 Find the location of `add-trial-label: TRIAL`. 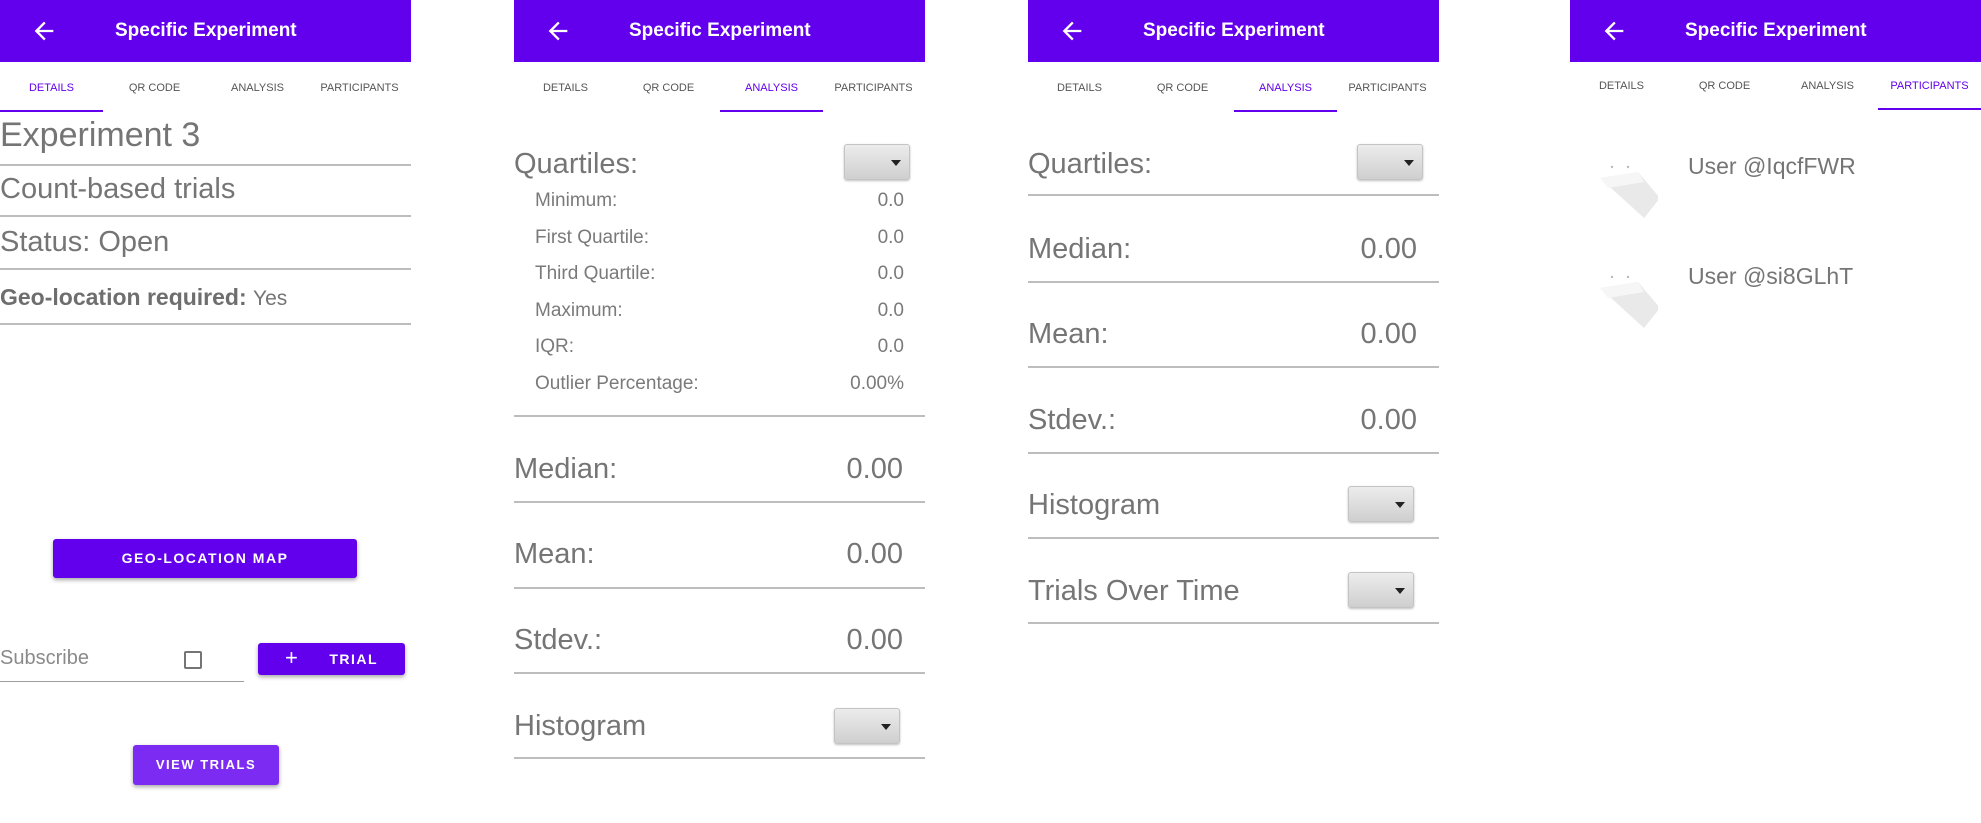

add-trial-label: TRIAL is located at coordinates (354, 659).